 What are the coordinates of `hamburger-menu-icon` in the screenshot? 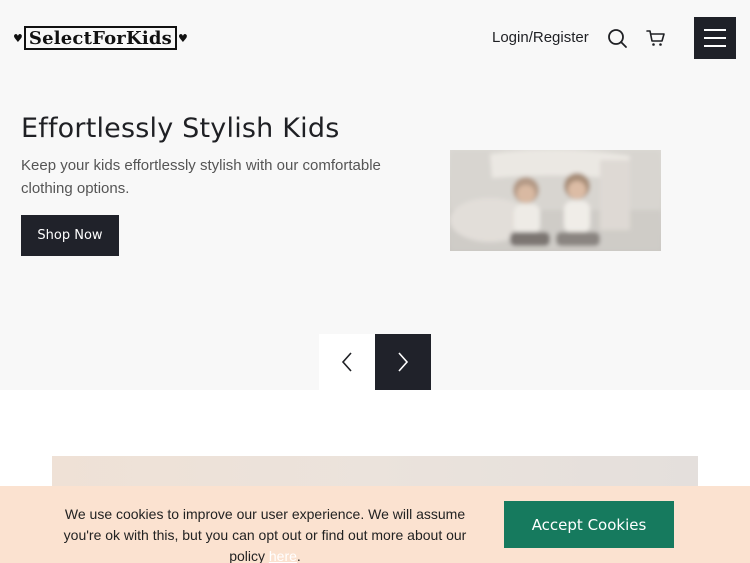 It's located at (715, 38).